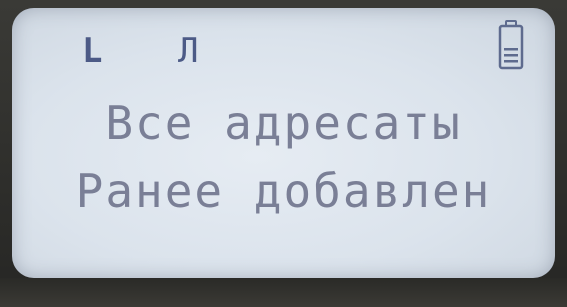  What do you see at coordinates (511, 45) in the screenshot?
I see `battery-icon` at bounding box center [511, 45].